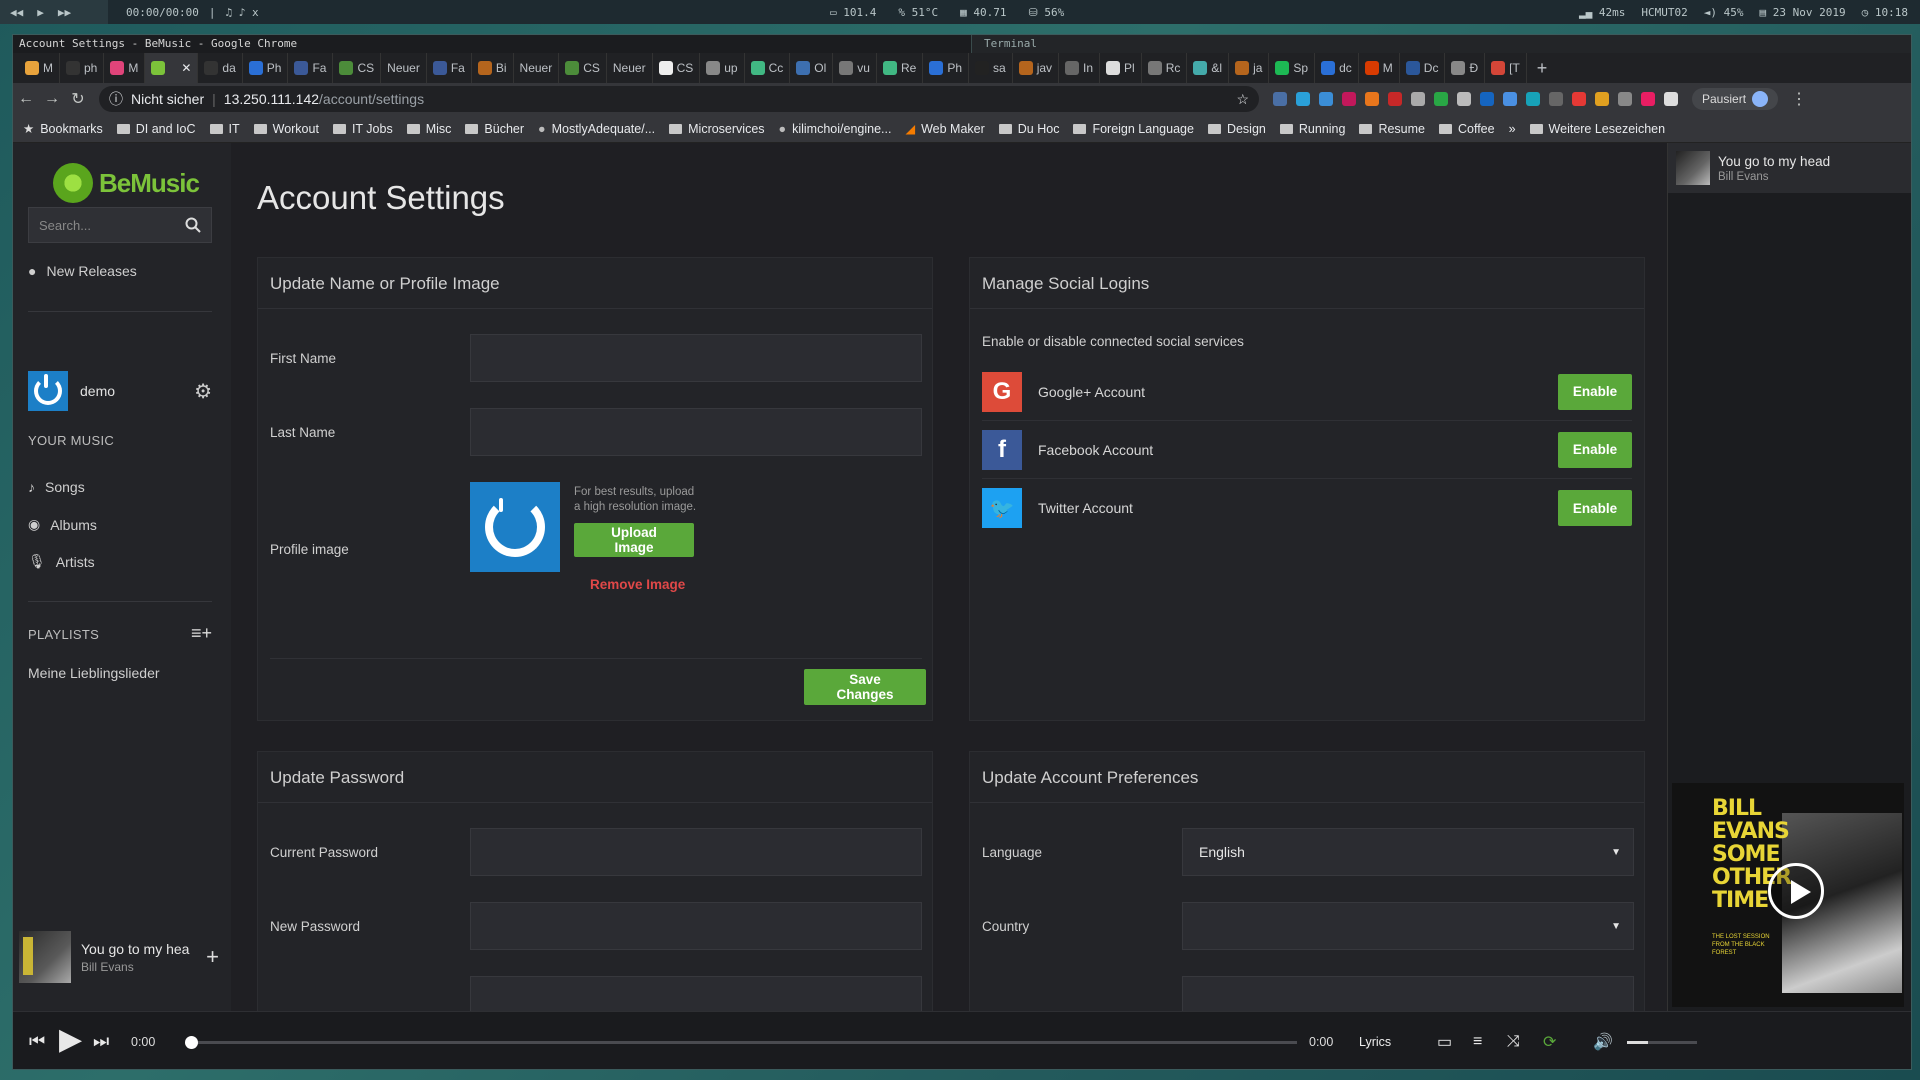 This screenshot has height=1080, width=1920. What do you see at coordinates (94, 673) in the screenshot?
I see `playlist-item: Meine Lieblingslieder` at bounding box center [94, 673].